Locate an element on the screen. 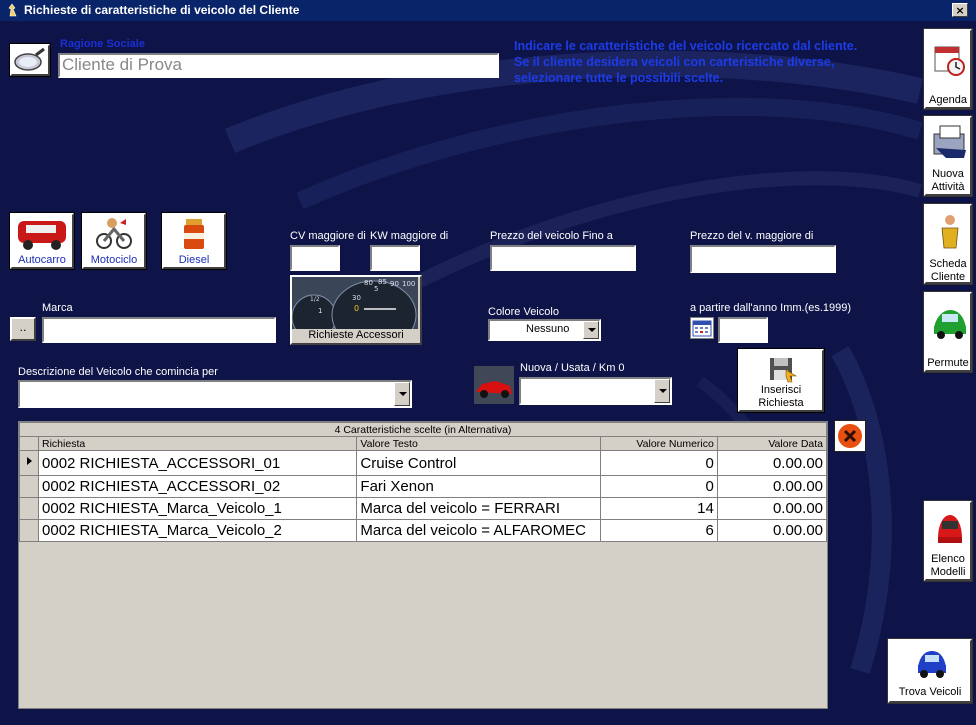 Image resolution: width=976 pixels, height=725 pixels. calendar-button is located at coordinates (702, 328).